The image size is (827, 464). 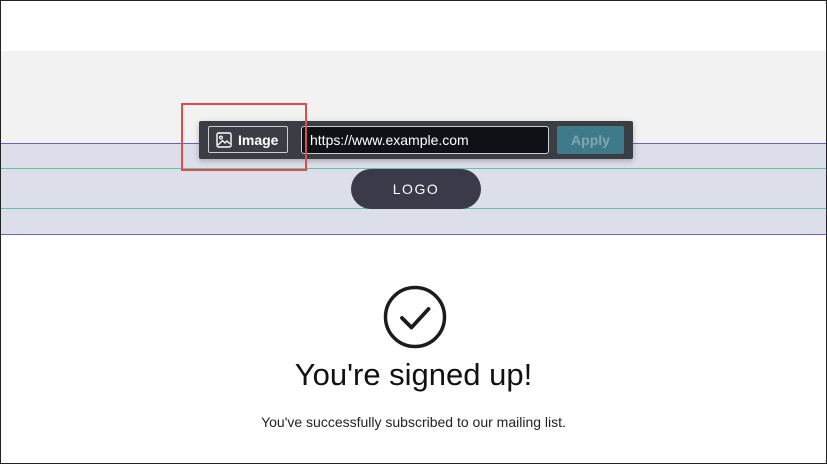 I want to click on logo-label: LOGO, so click(x=416, y=189).